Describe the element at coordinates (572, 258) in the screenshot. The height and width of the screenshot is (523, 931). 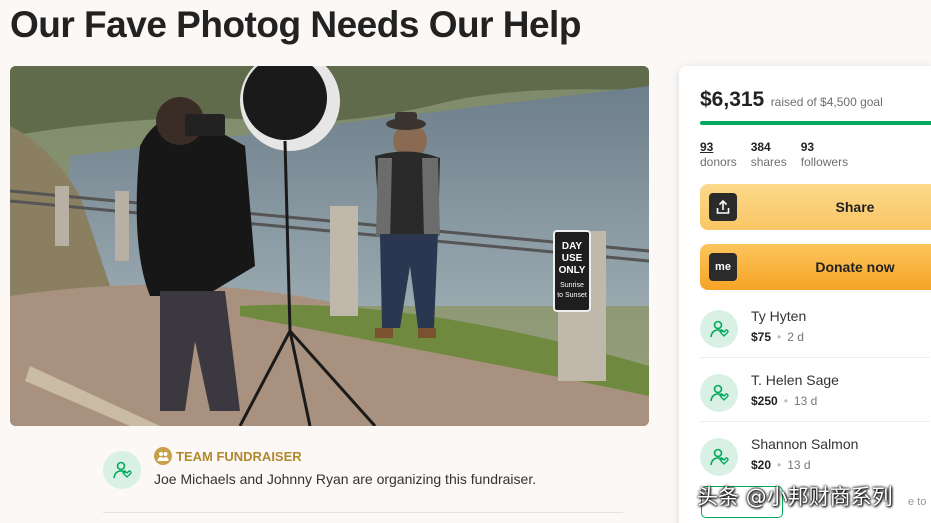
I see `sign-line: USE` at that location.